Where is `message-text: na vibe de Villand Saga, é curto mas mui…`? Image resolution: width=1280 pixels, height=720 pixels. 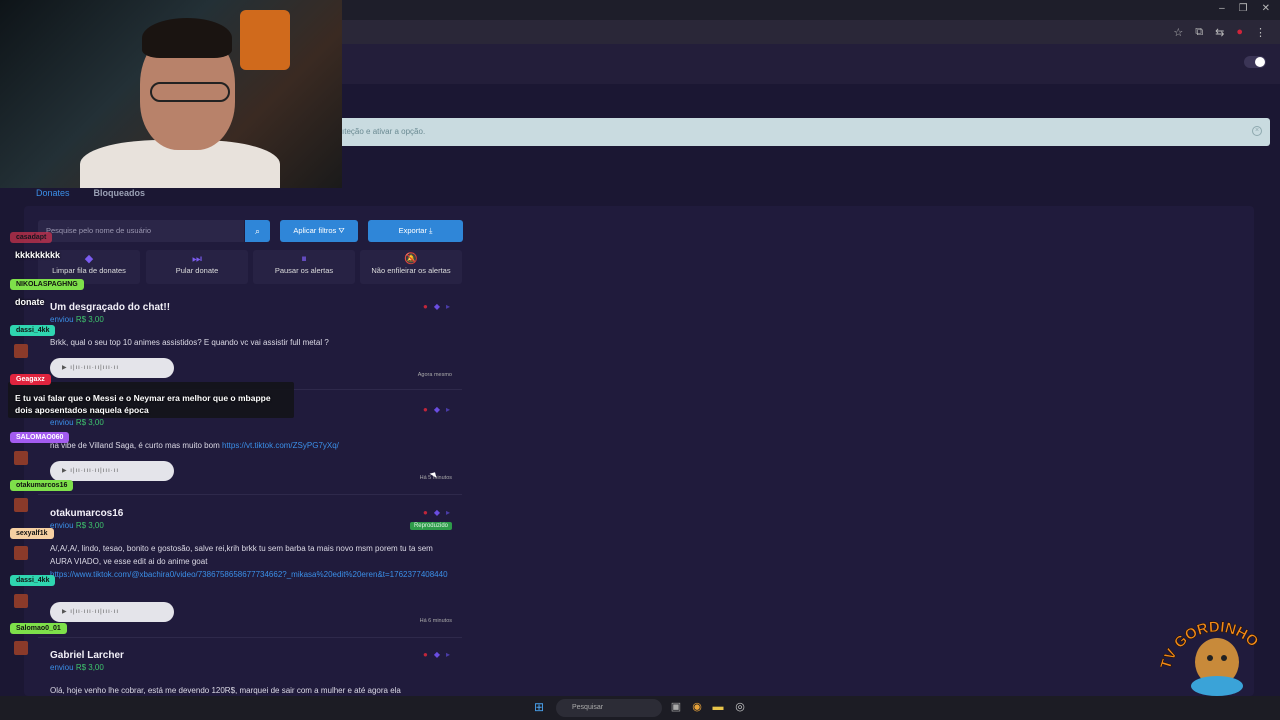 message-text: na vibe de Villand Saga, é curto mas mui… is located at coordinates (135, 445).